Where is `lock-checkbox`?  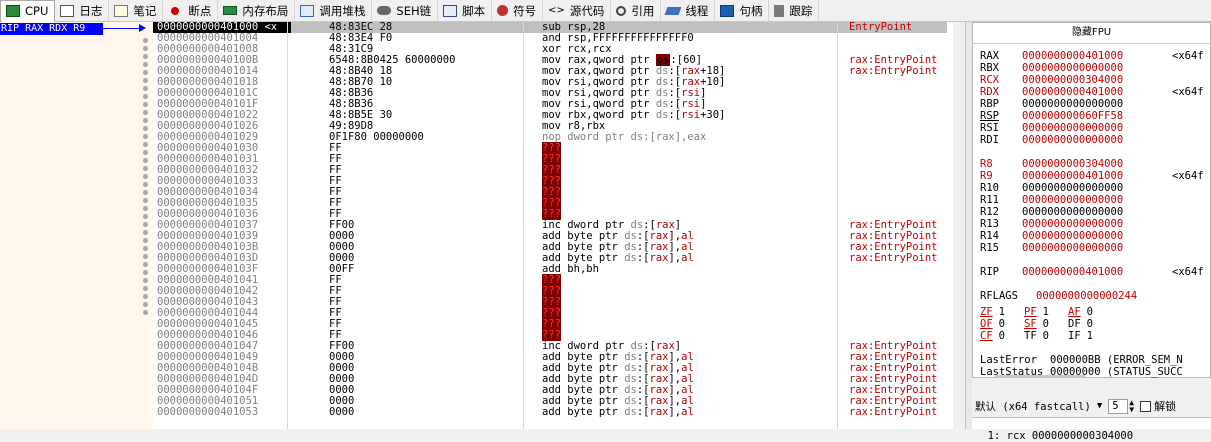 lock-checkbox is located at coordinates (1146, 406).